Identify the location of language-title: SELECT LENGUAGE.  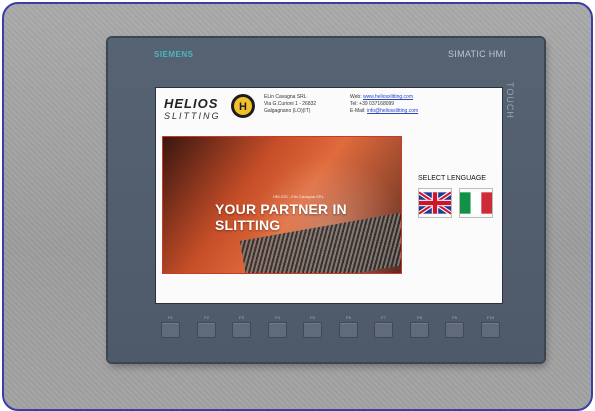
(452, 178).